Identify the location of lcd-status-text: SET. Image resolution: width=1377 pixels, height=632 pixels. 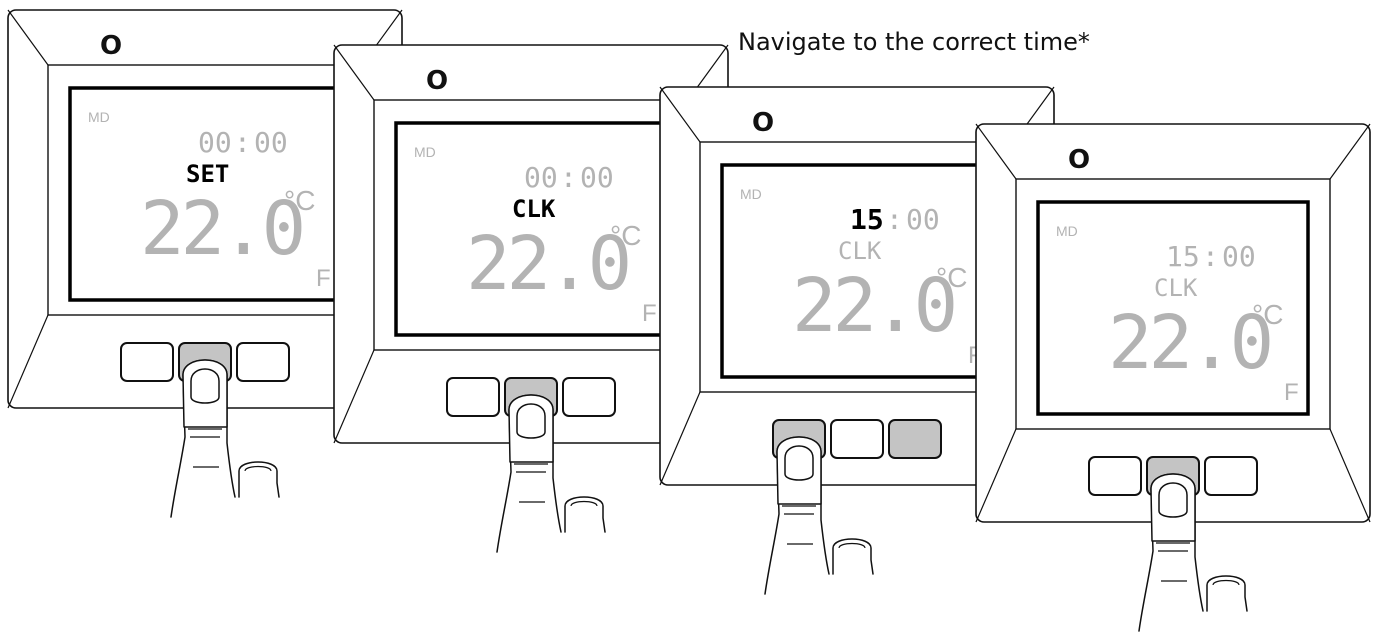
(207, 174).